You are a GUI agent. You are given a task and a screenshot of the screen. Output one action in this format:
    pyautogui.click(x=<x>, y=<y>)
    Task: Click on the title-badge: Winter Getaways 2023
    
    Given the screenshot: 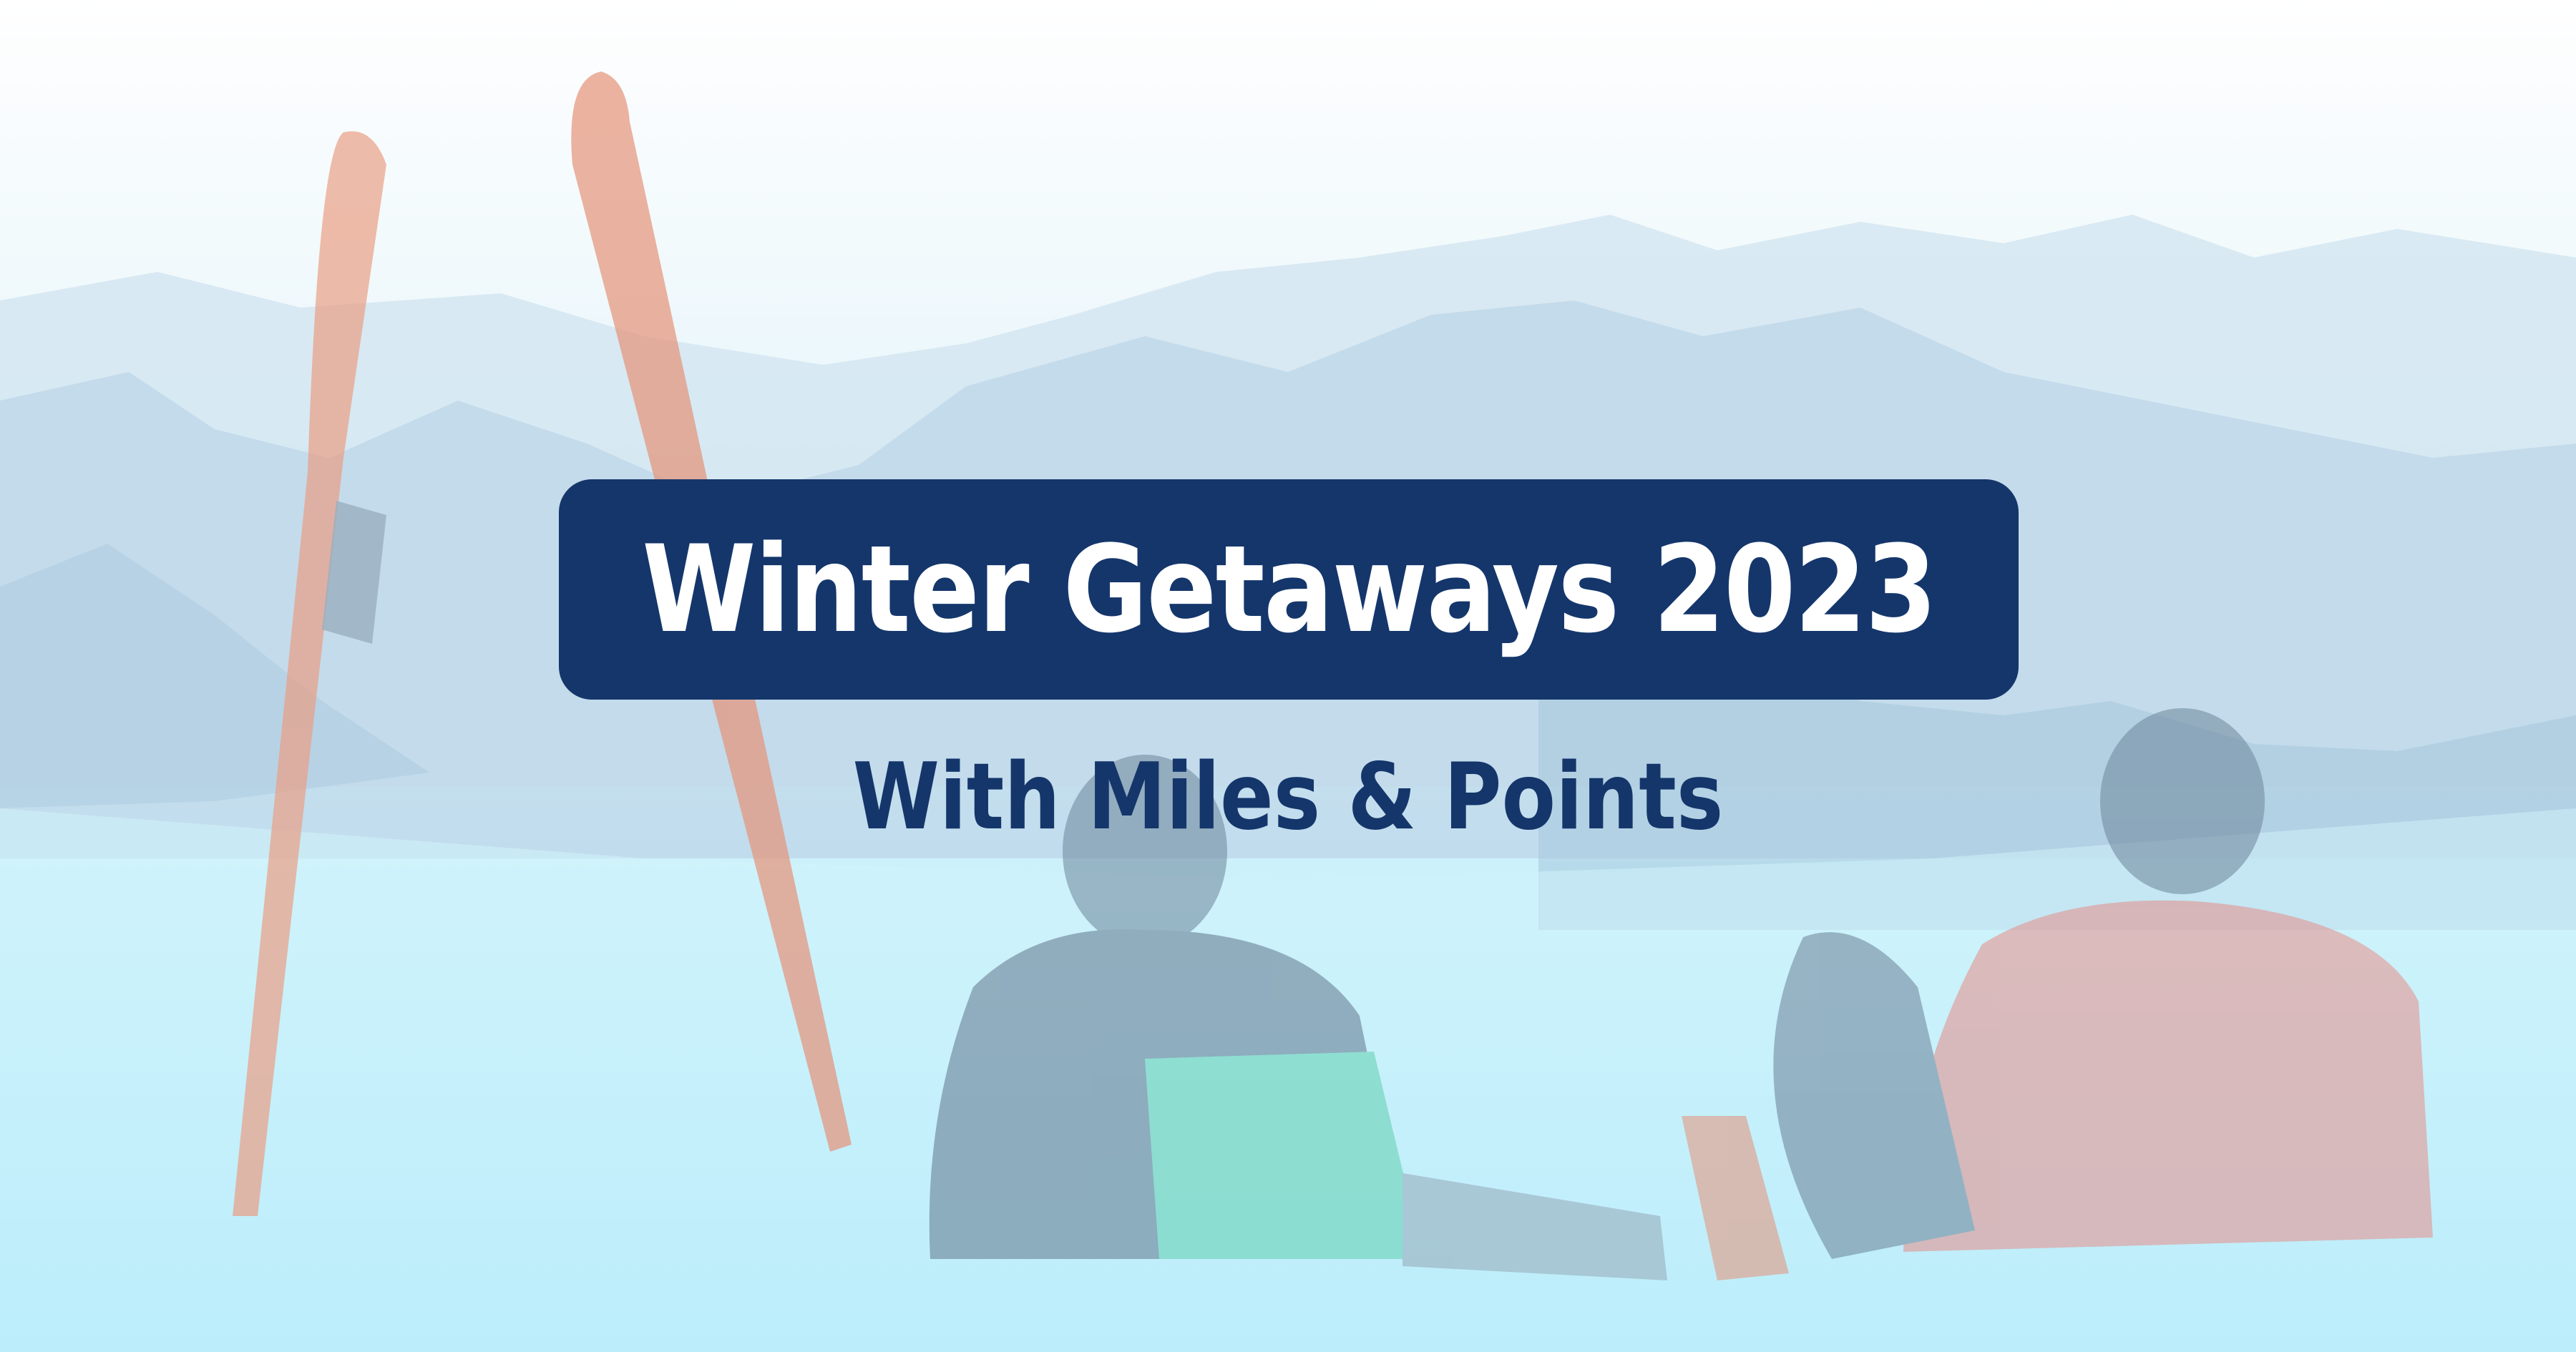 What is the action you would take?
    pyautogui.click(x=1289, y=590)
    